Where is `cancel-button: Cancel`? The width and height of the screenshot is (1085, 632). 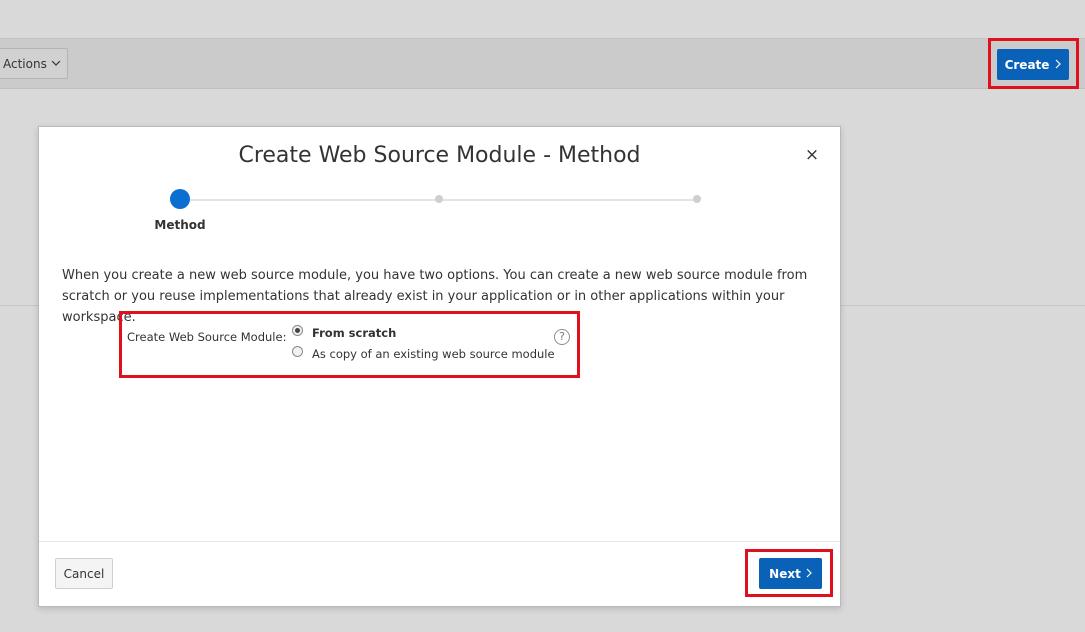 cancel-button: Cancel is located at coordinates (84, 573).